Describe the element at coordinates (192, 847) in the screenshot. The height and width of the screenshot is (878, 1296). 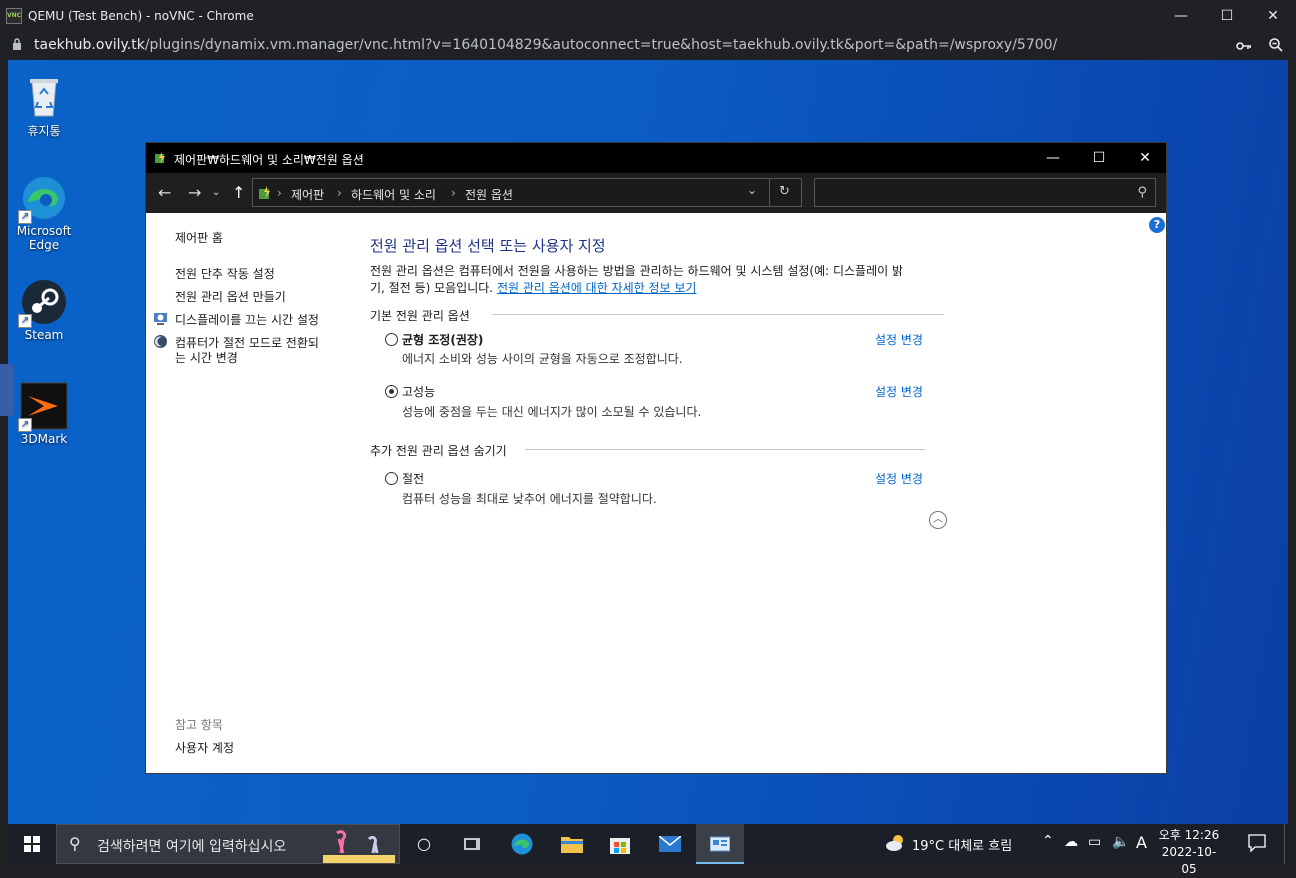
I see `search-placeholder: 검색하려면 여기에 입력하십시오` at that location.